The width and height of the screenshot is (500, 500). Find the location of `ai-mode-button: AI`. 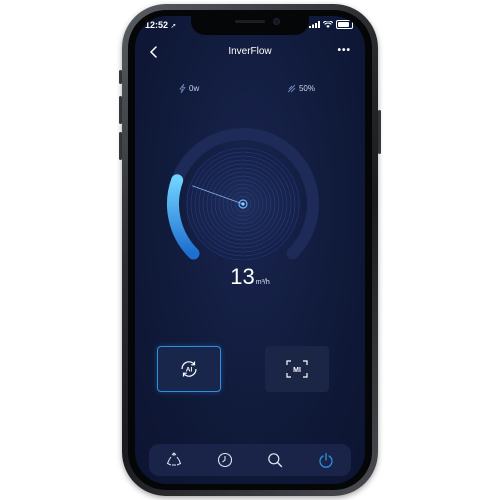

ai-mode-button: AI is located at coordinates (189, 369).